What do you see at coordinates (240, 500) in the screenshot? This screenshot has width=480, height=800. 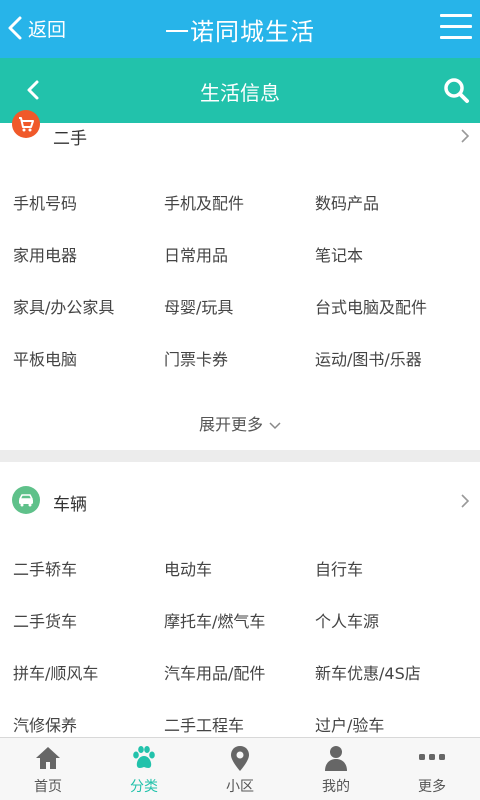 I see `section-header-vehicles: 车辆` at bounding box center [240, 500].